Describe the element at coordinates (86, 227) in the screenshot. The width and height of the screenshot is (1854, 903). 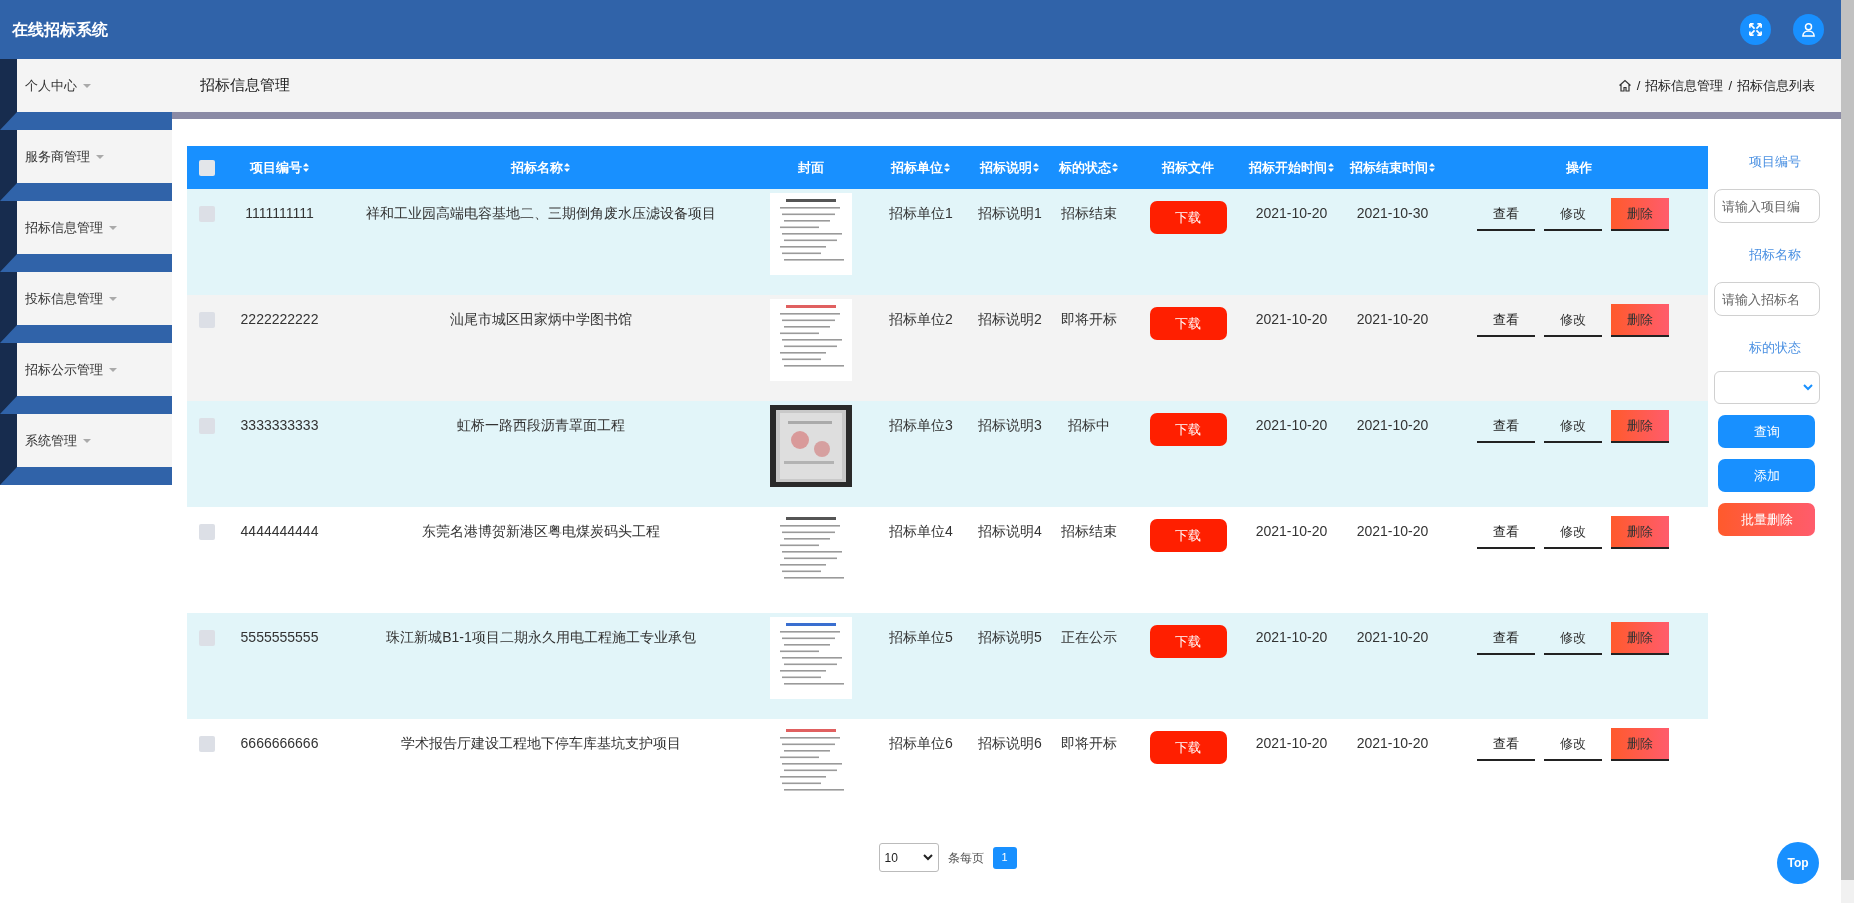
I see `sidebar-item: 招标信息管理` at that location.